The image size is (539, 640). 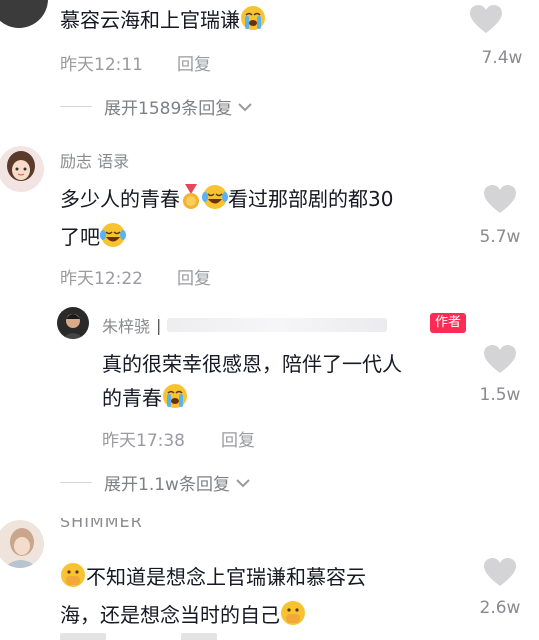 I want to click on timestamp: 昨天17:38, so click(x=143, y=441).